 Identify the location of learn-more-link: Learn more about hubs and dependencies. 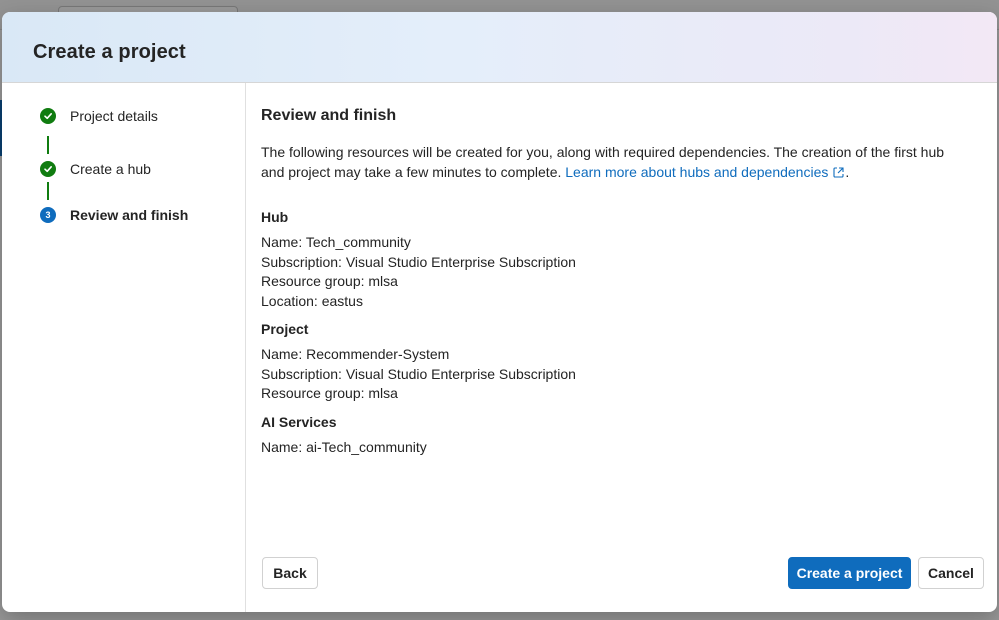
(705, 172).